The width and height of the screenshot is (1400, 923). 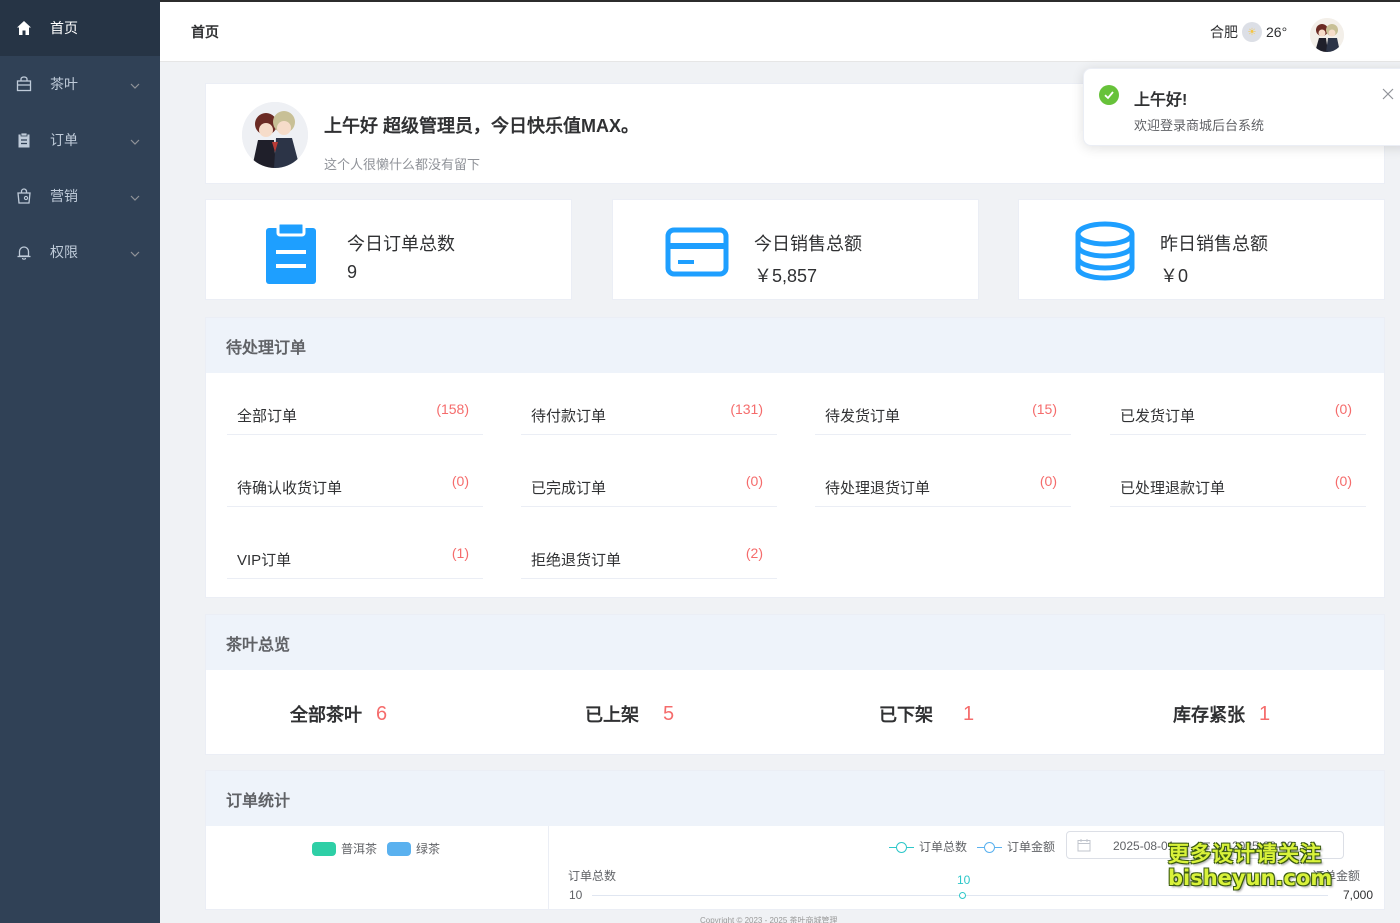 I want to click on home-icon, so click(x=24, y=28).